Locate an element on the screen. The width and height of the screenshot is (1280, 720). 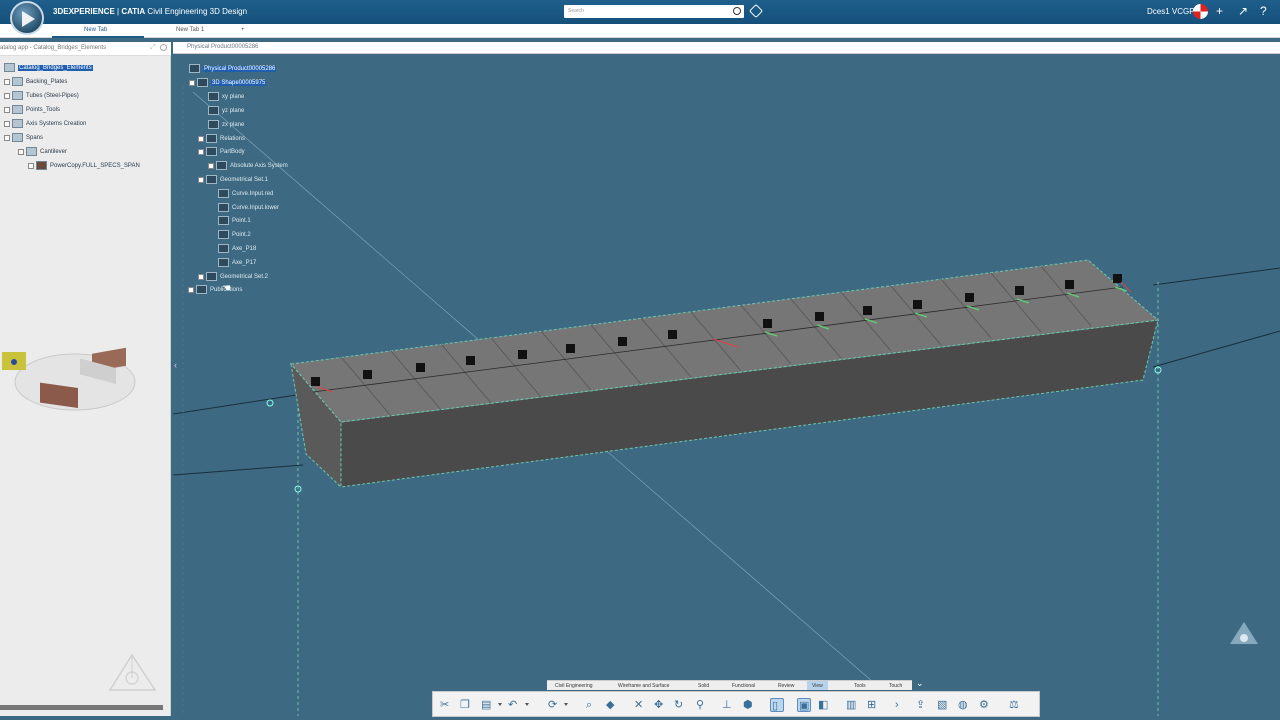
tree-item-geometrical-set-2: Geometrical Set.2 is located at coordinates (233, 276).